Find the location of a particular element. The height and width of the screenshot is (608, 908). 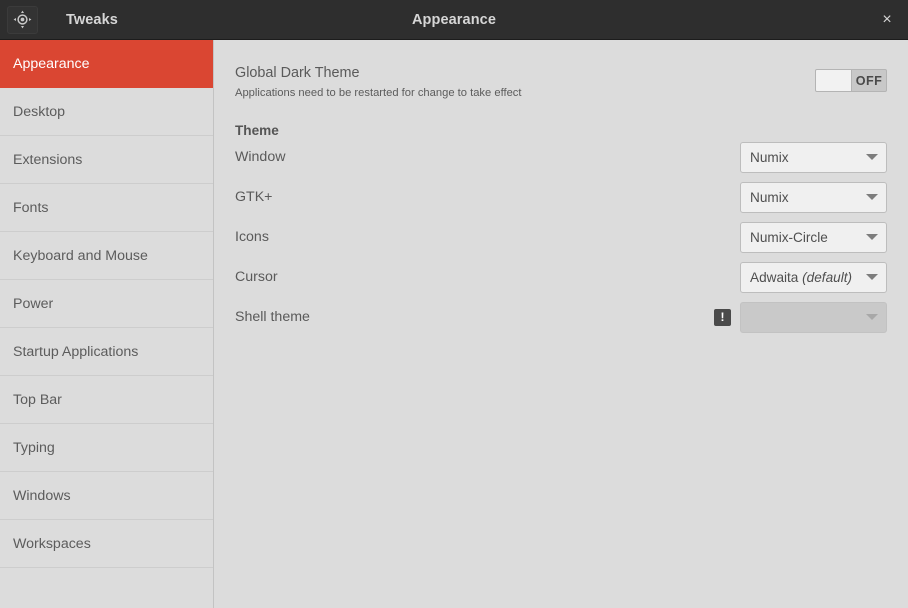

app-name: Tweaks is located at coordinates (92, 19).